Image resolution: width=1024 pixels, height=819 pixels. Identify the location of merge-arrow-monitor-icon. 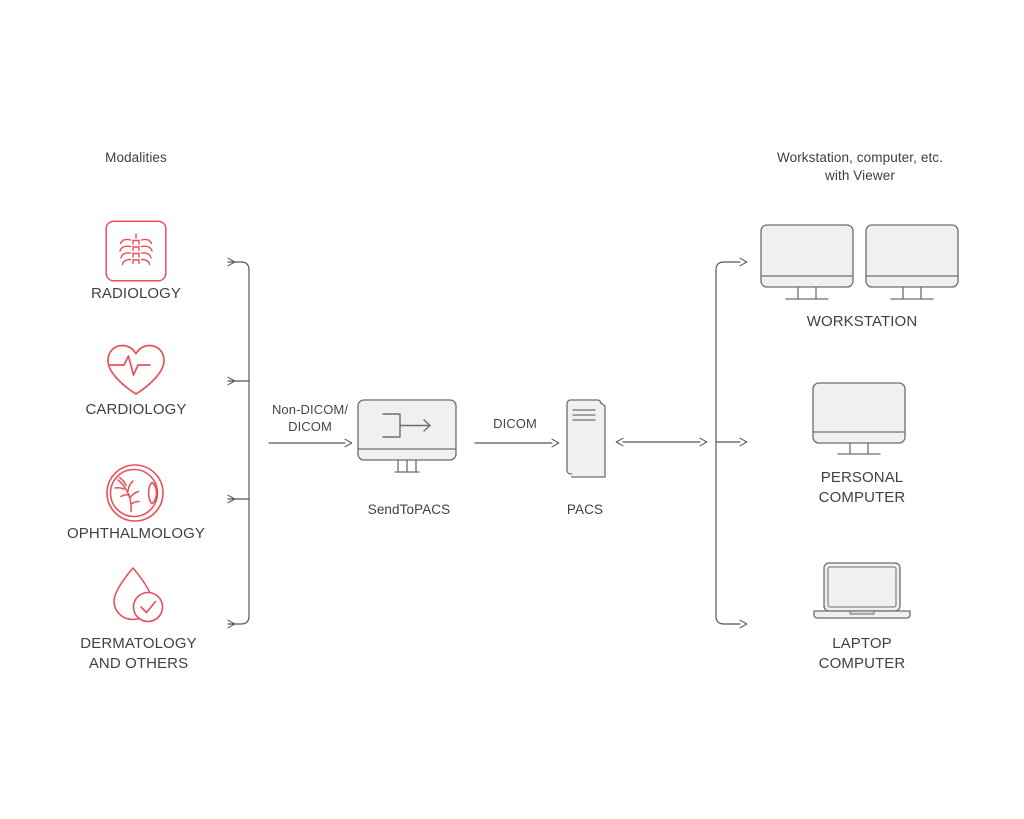
(407, 436).